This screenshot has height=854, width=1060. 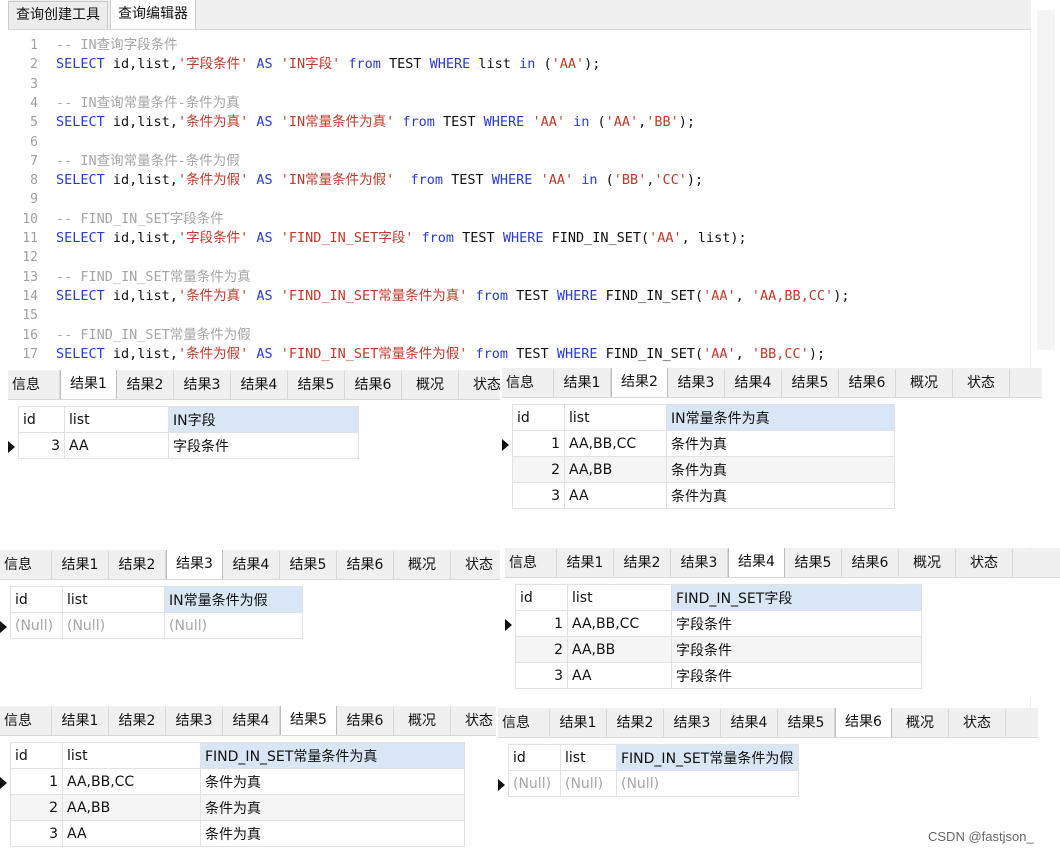 I want to click on column-header: IN字段, so click(x=263, y=419).